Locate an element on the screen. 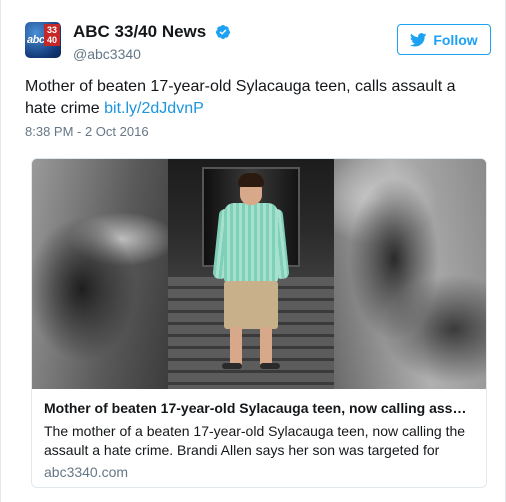 The width and height of the screenshot is (506, 502). account-avatar: abc 33 40 is located at coordinates (43, 40).